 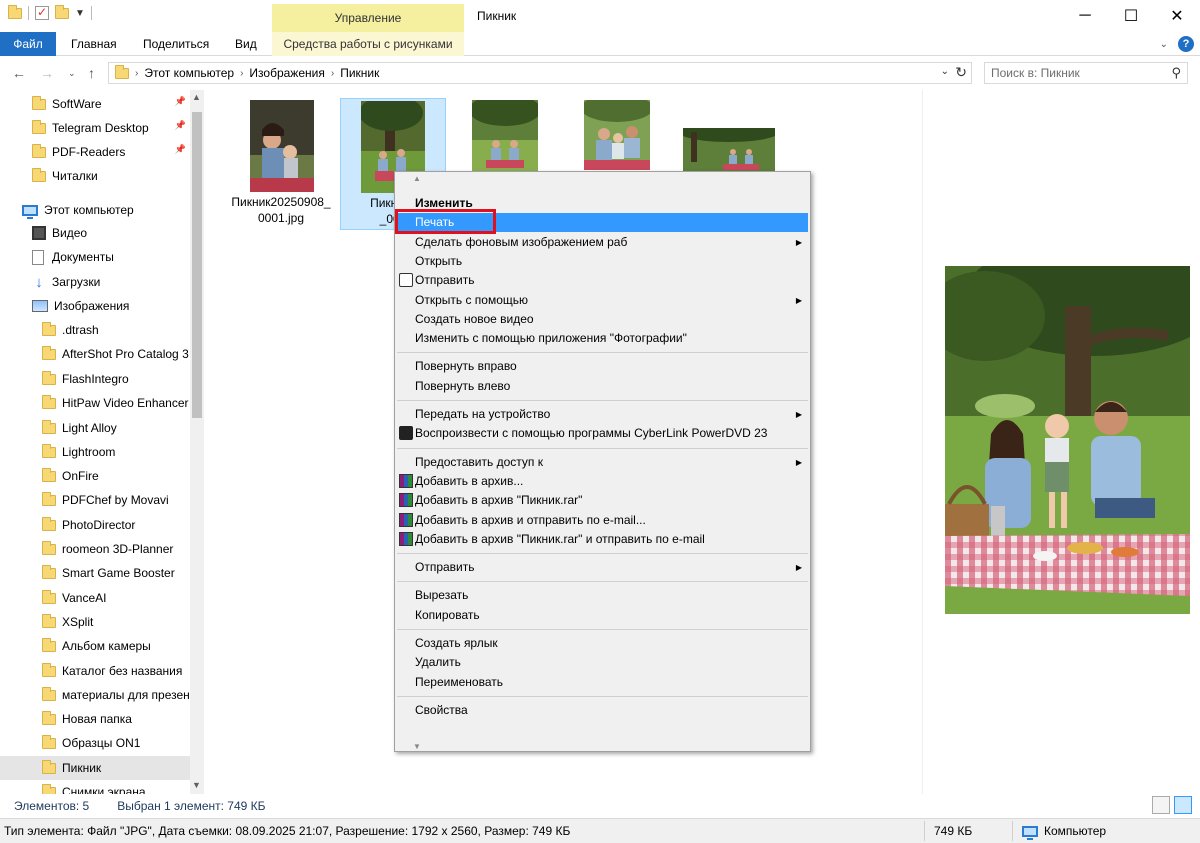 I want to click on menu-scroll-up-icon: ▲, so click(x=417, y=178).